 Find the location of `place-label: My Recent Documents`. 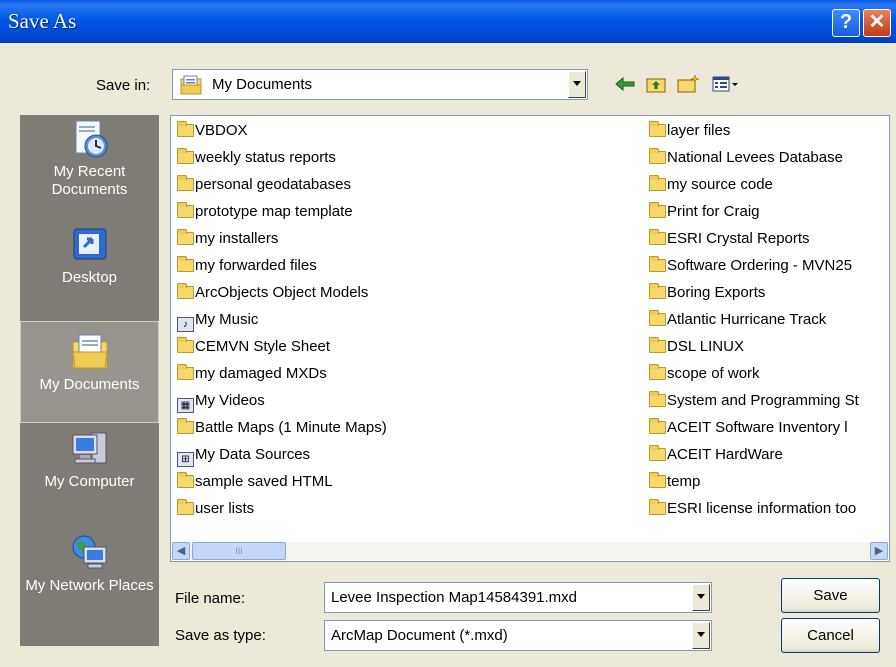

place-label: My Recent Documents is located at coordinates (89, 180).